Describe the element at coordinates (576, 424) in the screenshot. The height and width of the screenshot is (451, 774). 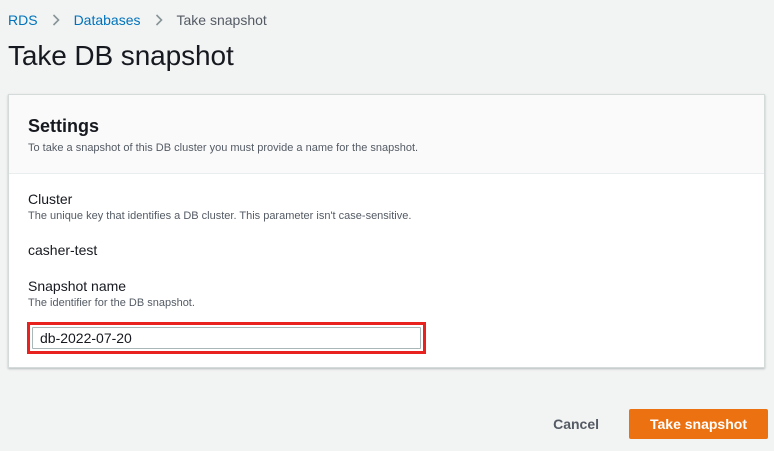
I see `cancel-button: Cancel` at that location.